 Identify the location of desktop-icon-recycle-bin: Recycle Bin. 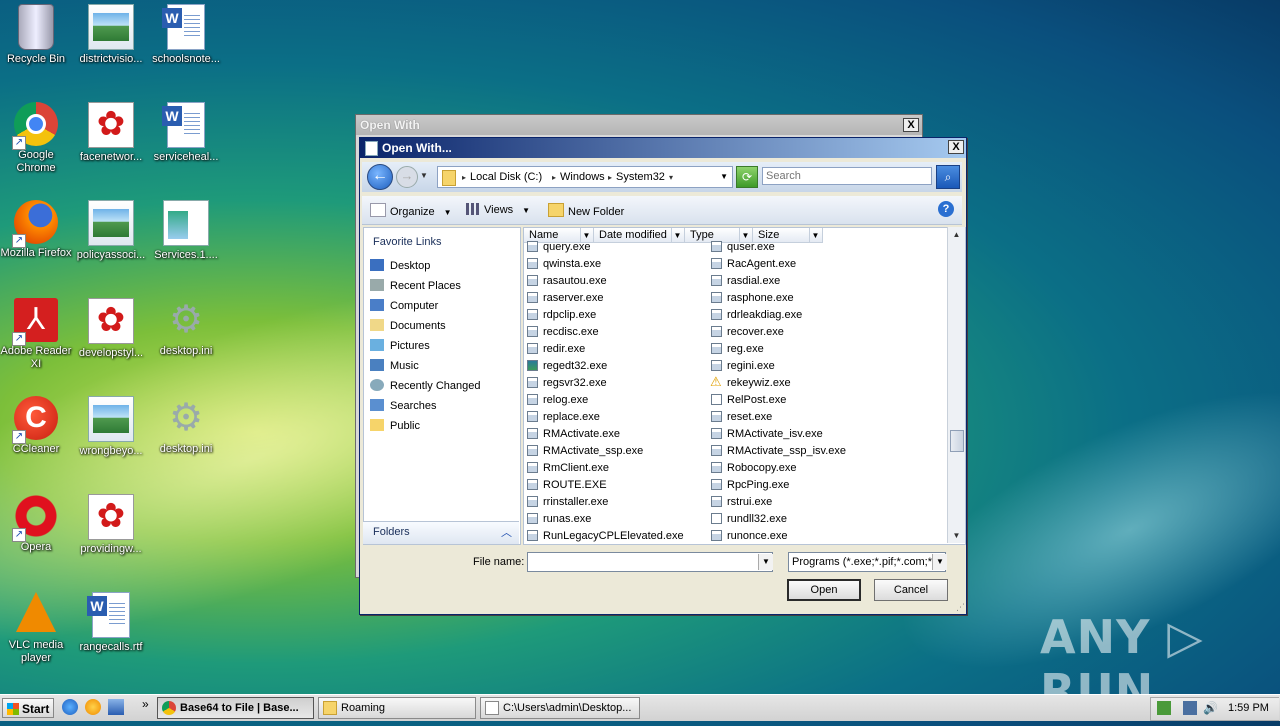
(37, 35).